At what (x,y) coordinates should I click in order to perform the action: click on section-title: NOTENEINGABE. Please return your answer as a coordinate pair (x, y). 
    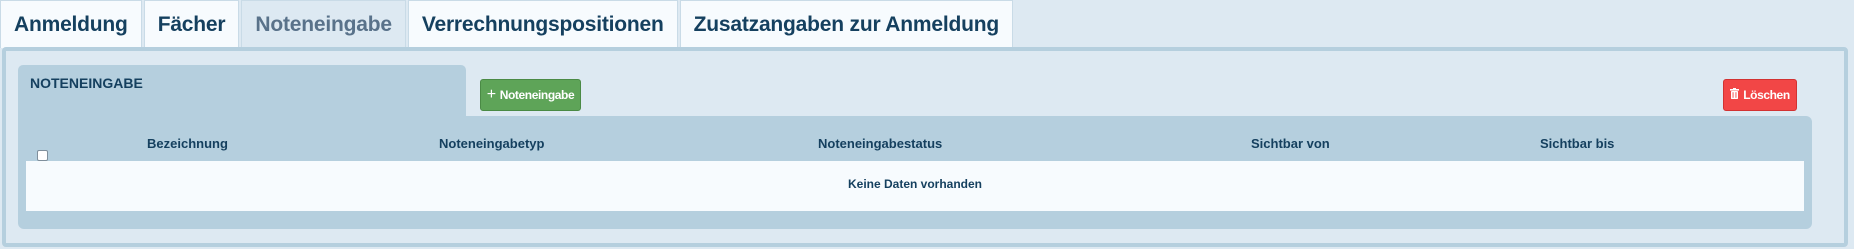
    Looking at the image, I should click on (86, 83).